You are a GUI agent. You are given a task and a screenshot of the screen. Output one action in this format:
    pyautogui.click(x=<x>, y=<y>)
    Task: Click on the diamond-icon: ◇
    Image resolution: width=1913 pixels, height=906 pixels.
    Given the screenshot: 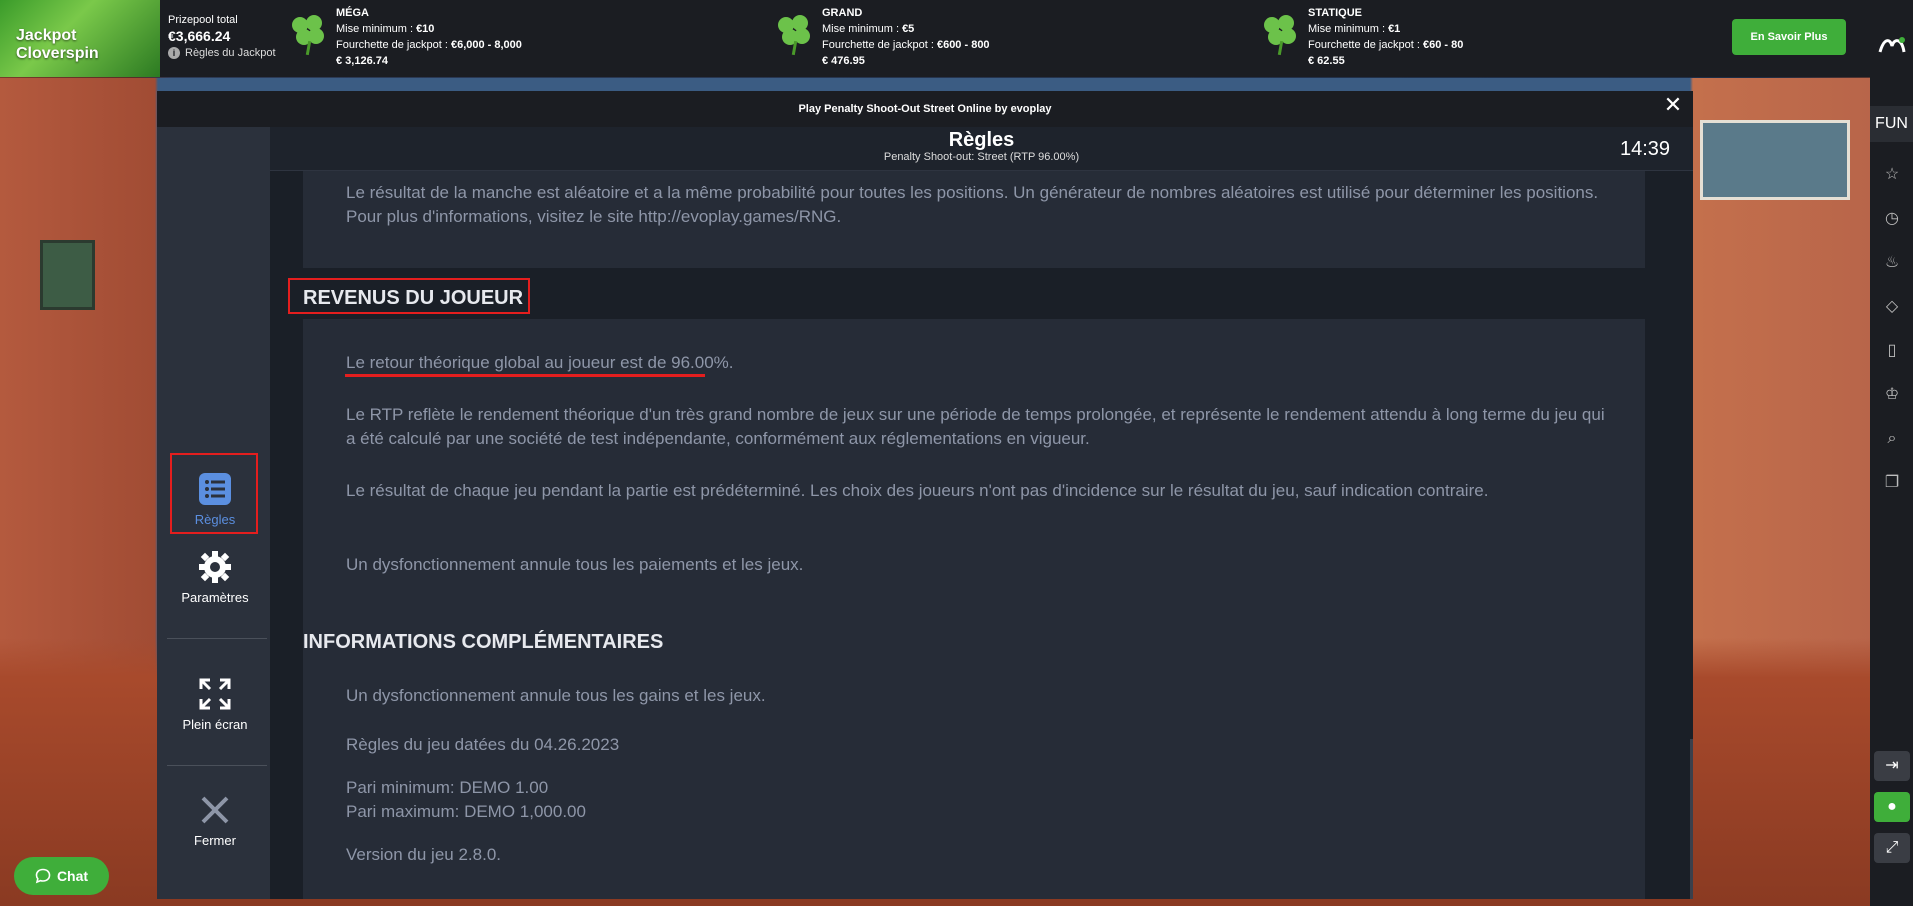 What is the action you would take?
    pyautogui.click(x=1892, y=307)
    